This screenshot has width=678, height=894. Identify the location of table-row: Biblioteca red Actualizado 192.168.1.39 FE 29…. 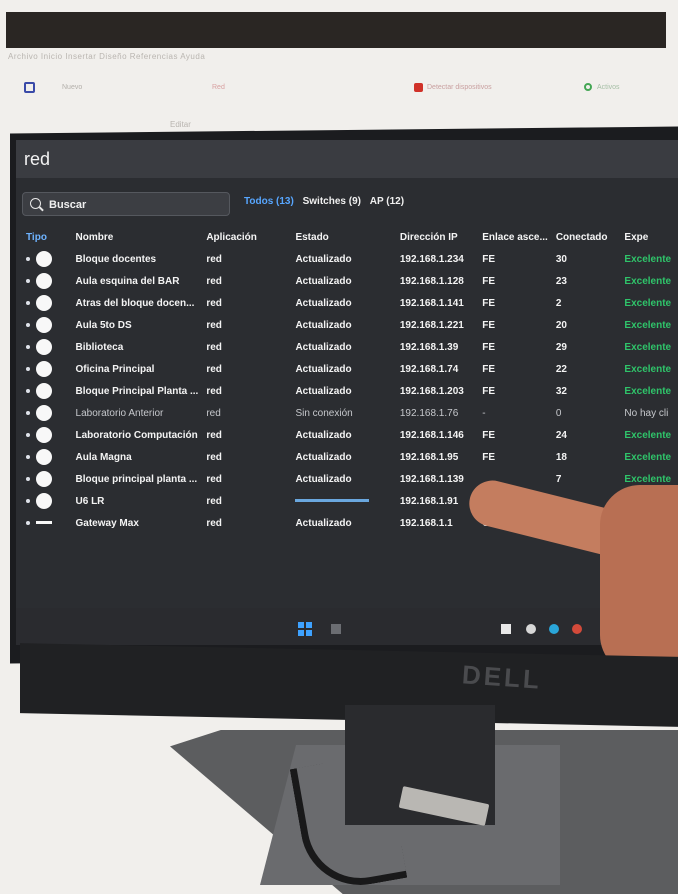
(350, 347).